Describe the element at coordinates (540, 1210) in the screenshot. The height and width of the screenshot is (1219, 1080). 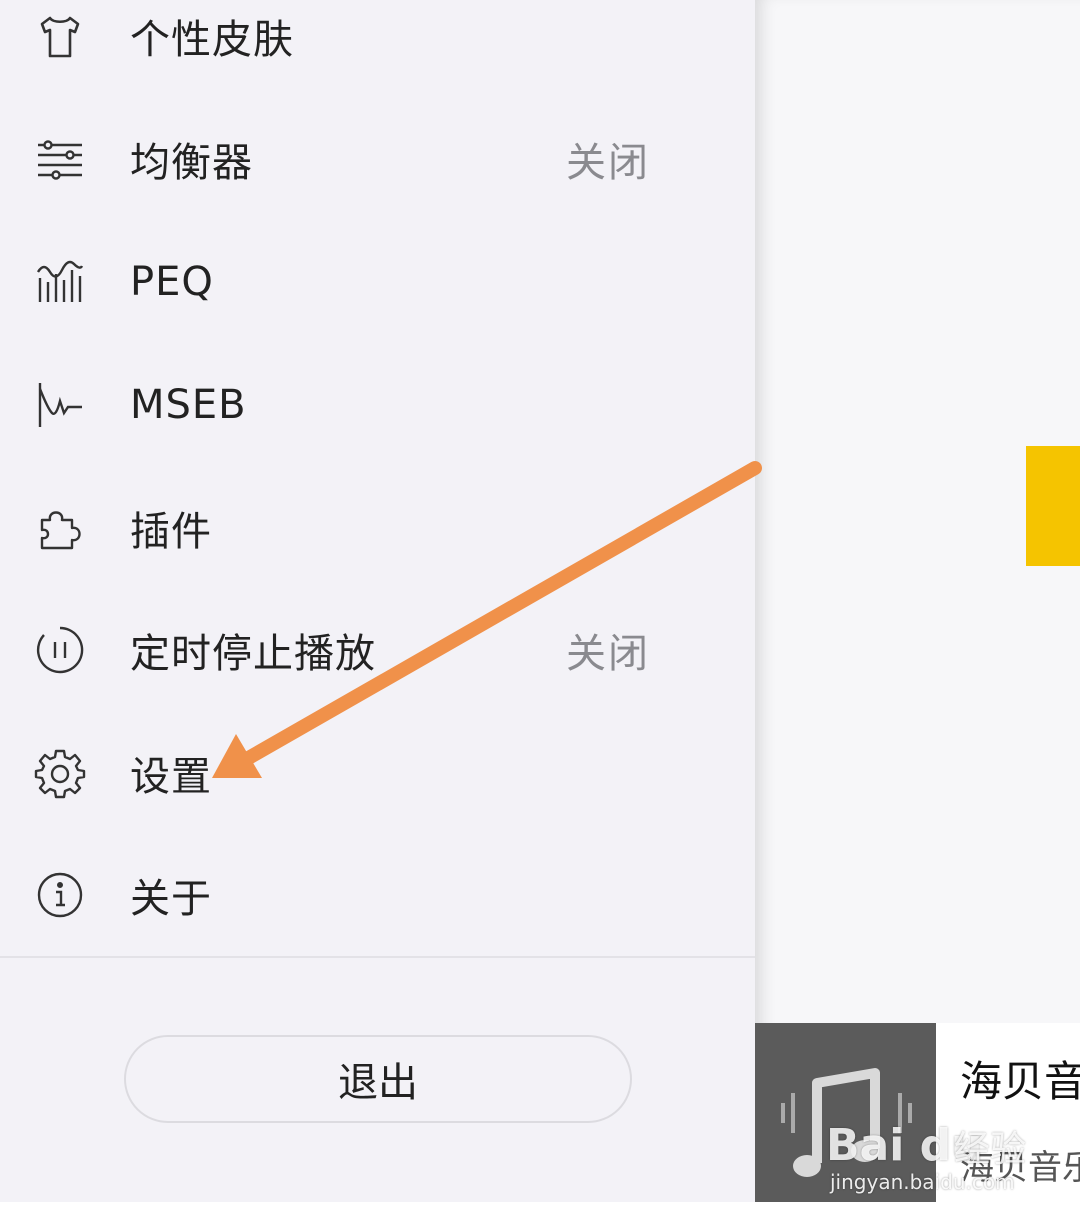
I see `bottom-strip` at that location.